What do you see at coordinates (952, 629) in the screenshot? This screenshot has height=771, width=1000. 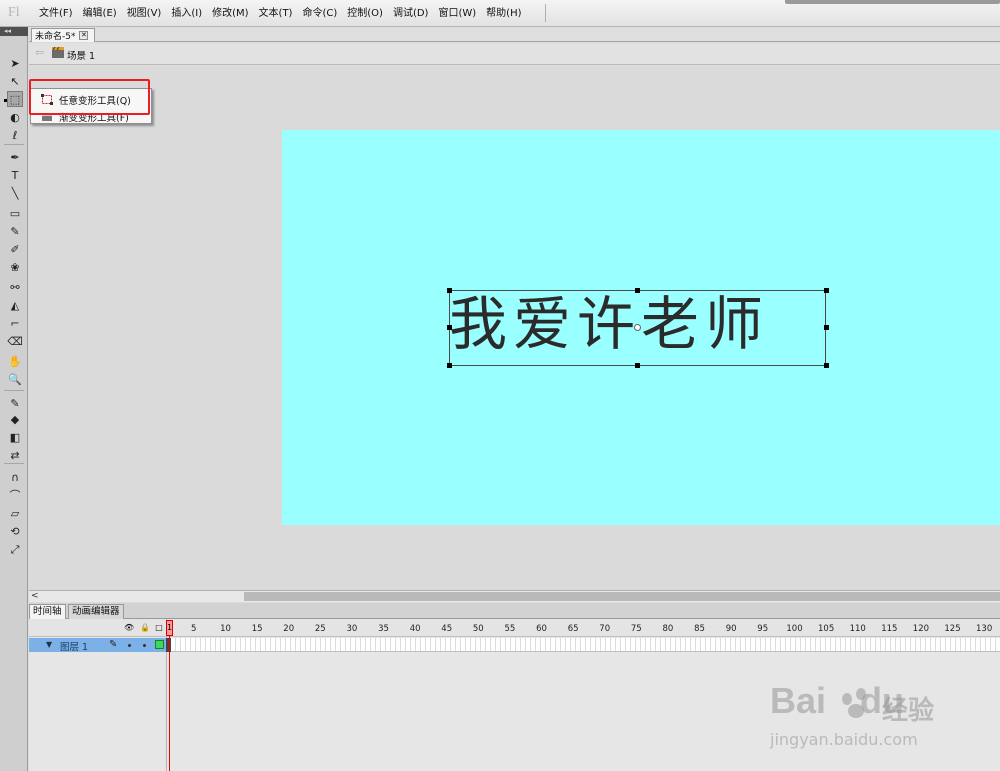 I see `ruler-tick-label: 125` at bounding box center [952, 629].